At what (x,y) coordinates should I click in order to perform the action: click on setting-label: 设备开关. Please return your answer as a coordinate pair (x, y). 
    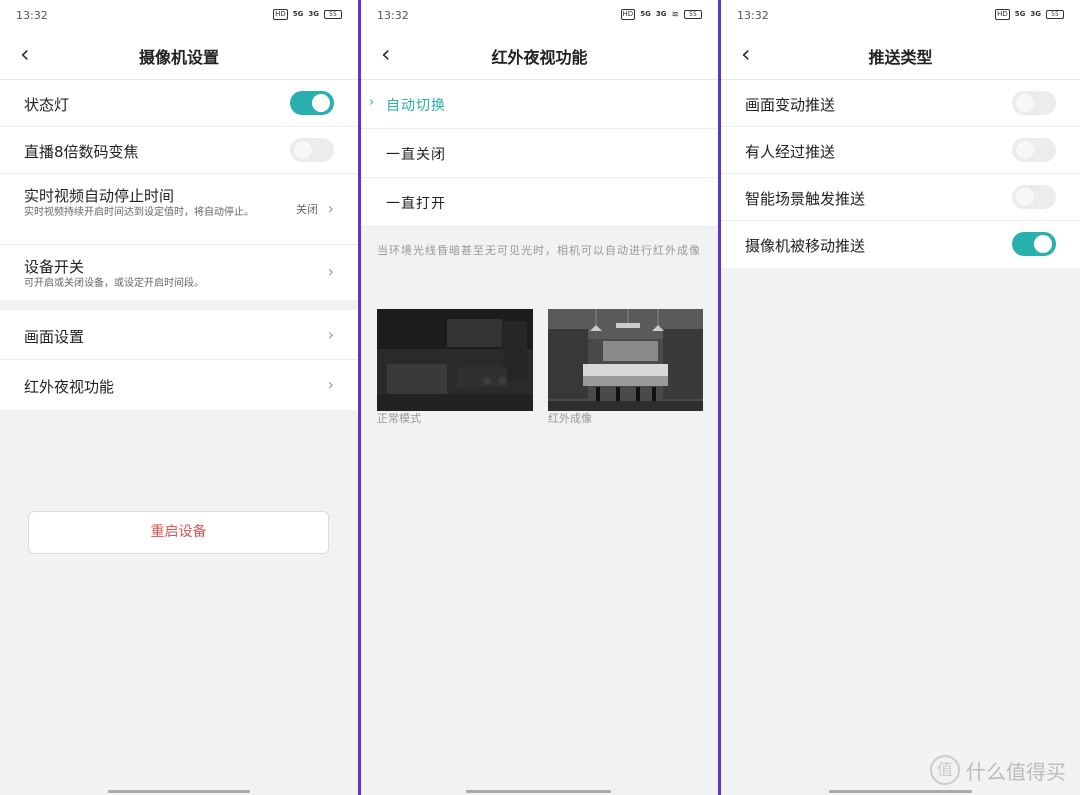
    Looking at the image, I should click on (54, 267).